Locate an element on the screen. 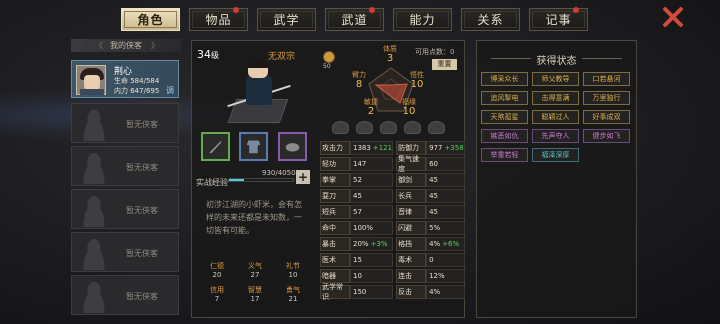 The image size is (720, 324). status-chip: 健步如飞 is located at coordinates (606, 136).